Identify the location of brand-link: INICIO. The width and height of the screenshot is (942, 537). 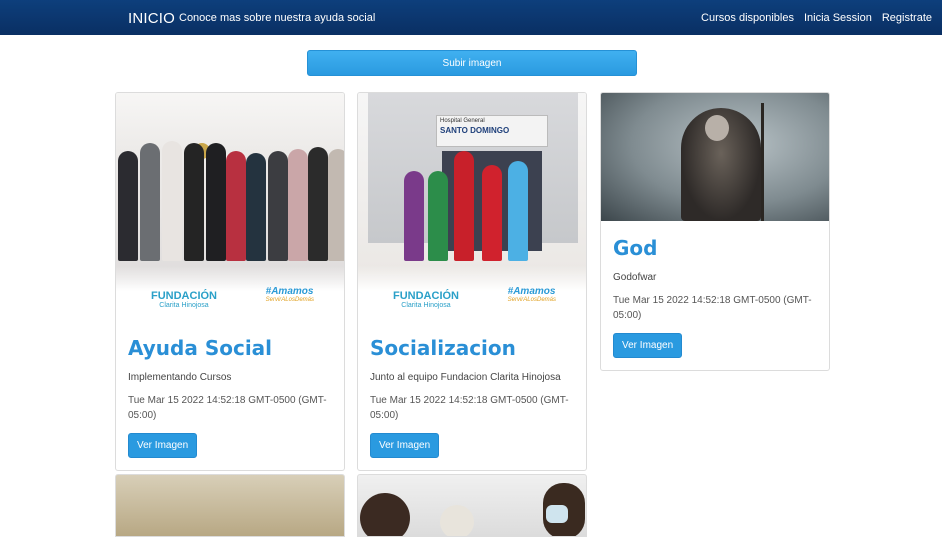
(151, 18).